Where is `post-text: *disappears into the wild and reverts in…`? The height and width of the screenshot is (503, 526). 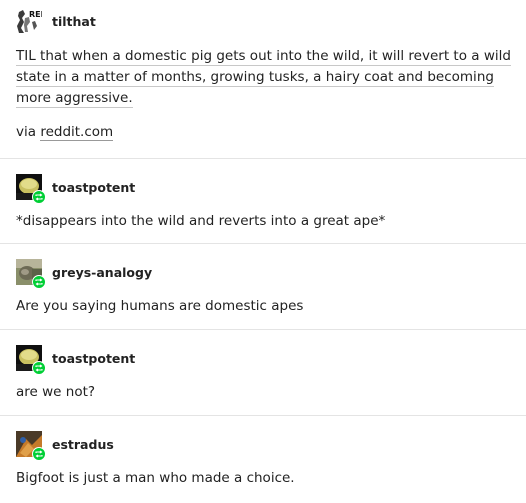 post-text: *disappears into the wild and reverts in… is located at coordinates (201, 221).